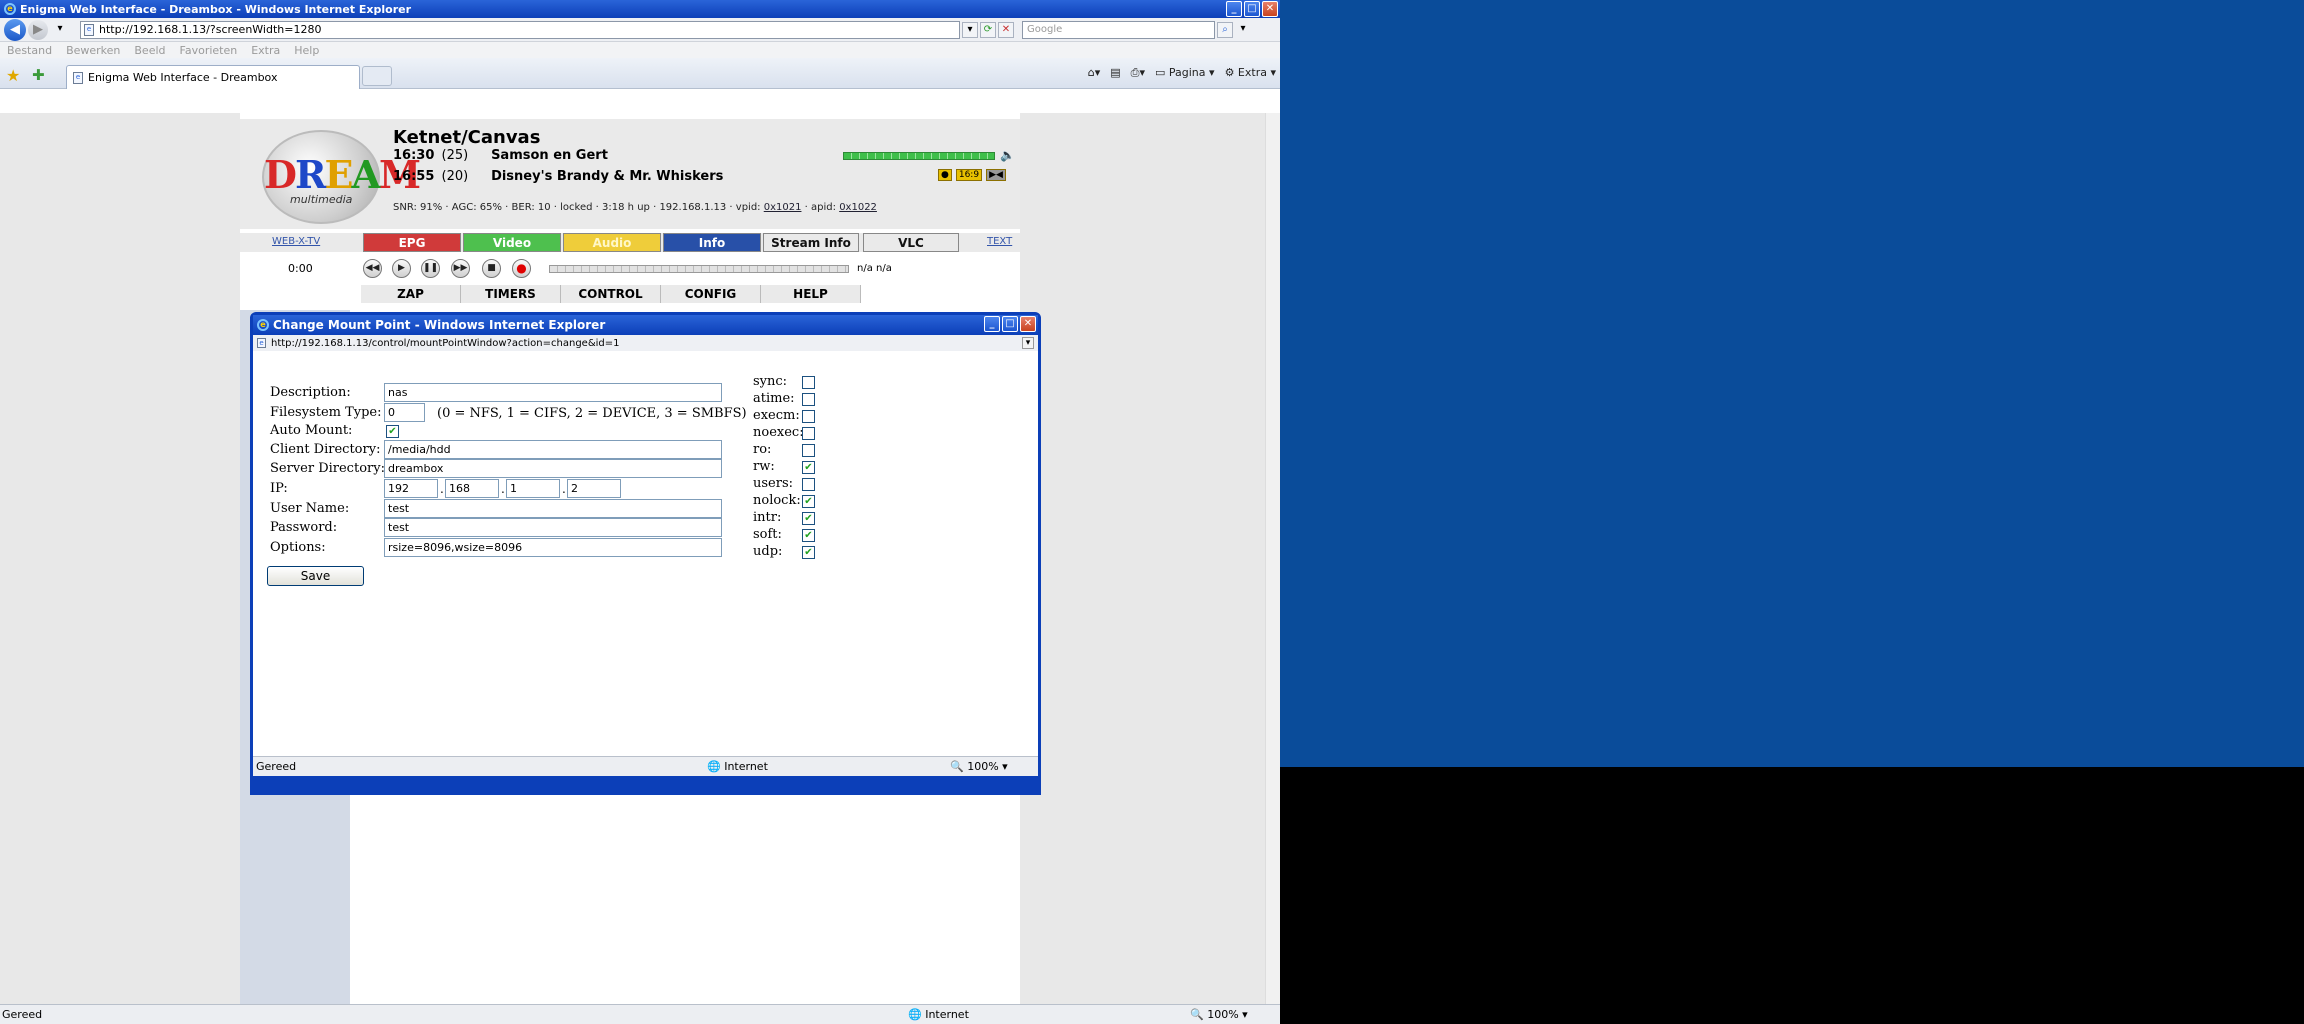 This screenshot has height=1024, width=2304. I want to click on nav-config: CONFIG, so click(711, 294).